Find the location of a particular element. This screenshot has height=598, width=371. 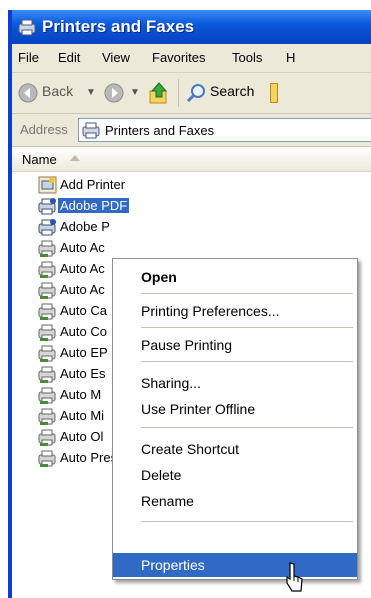

menu-item-delete: Delete is located at coordinates (235, 475).